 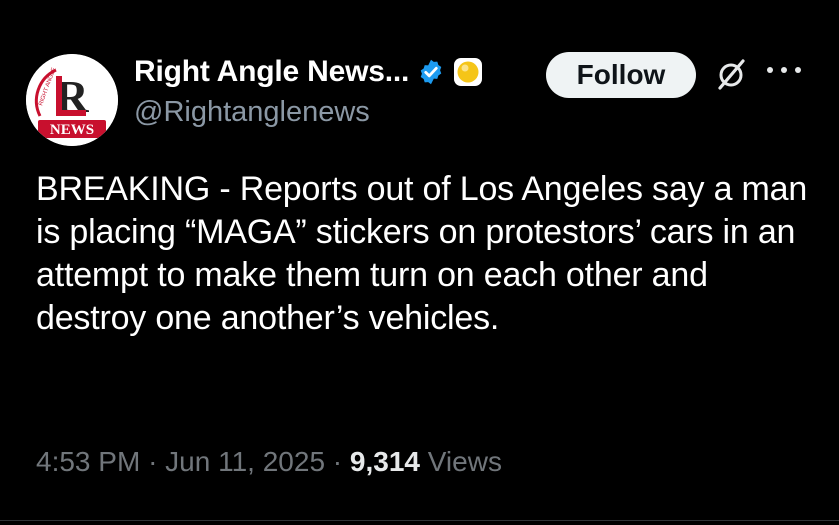 I want to click on avatar-bottom-text: NEWS, so click(x=72, y=130).